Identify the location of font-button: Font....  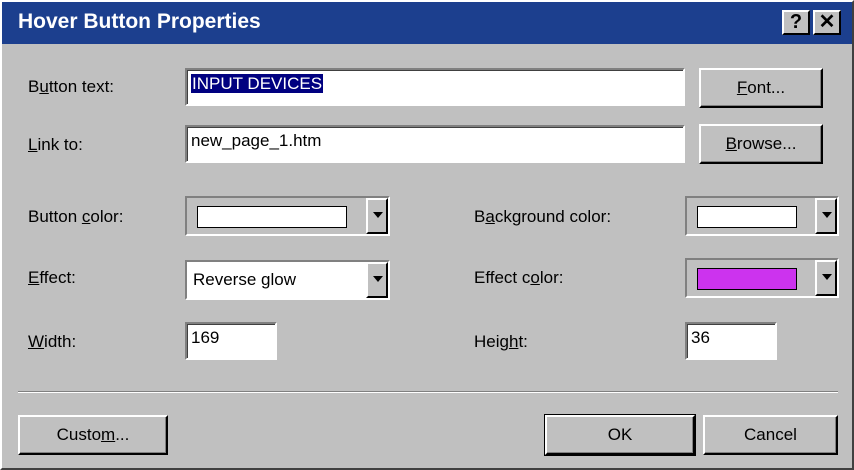
(761, 88).